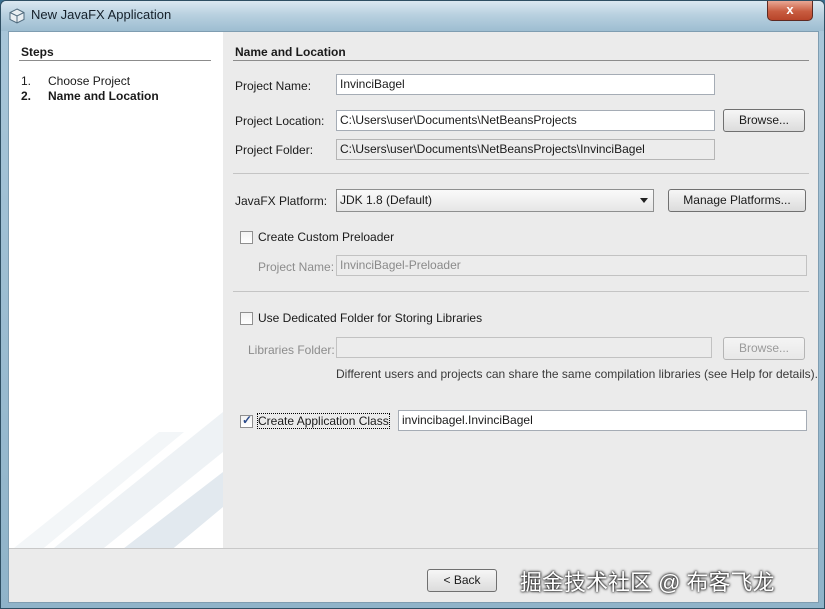  I want to click on window-title: New JavaFX Application, so click(101, 14).